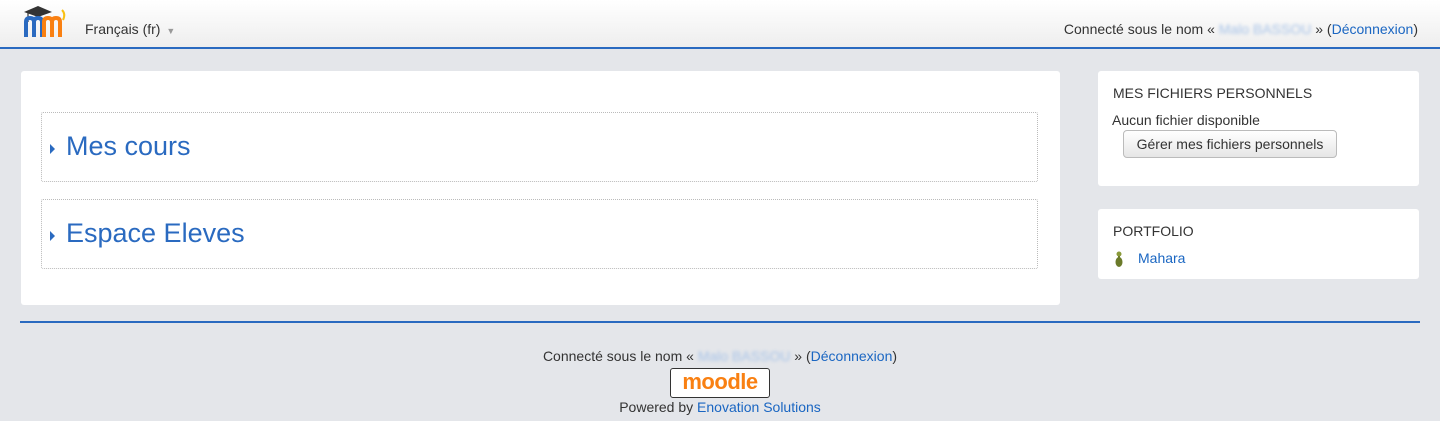  Describe the element at coordinates (171, 31) in the screenshot. I see `caret-down-icon: ▼` at that location.